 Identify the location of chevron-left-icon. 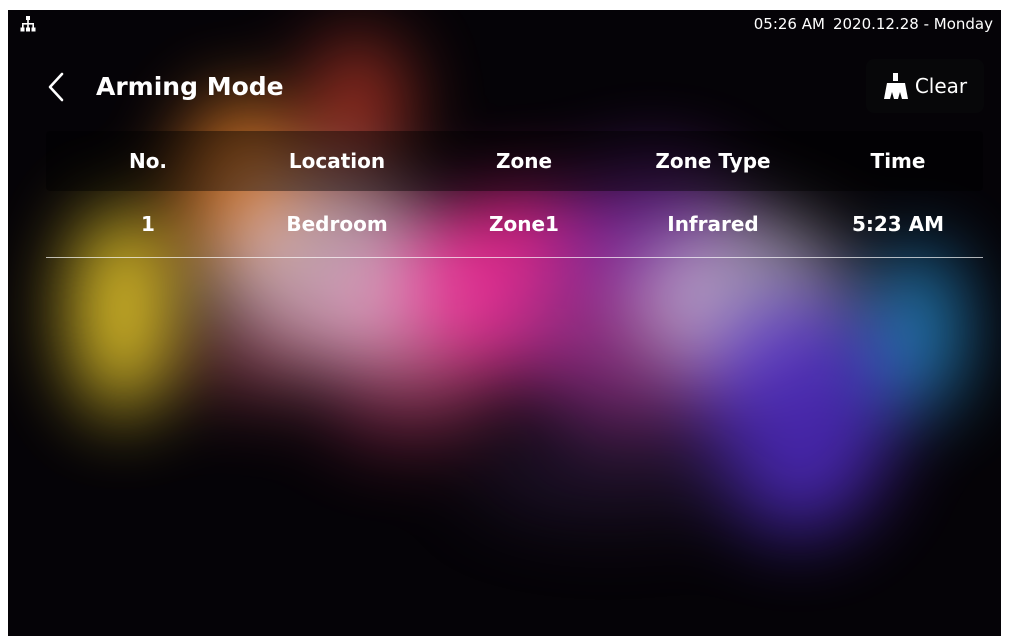
(56, 87).